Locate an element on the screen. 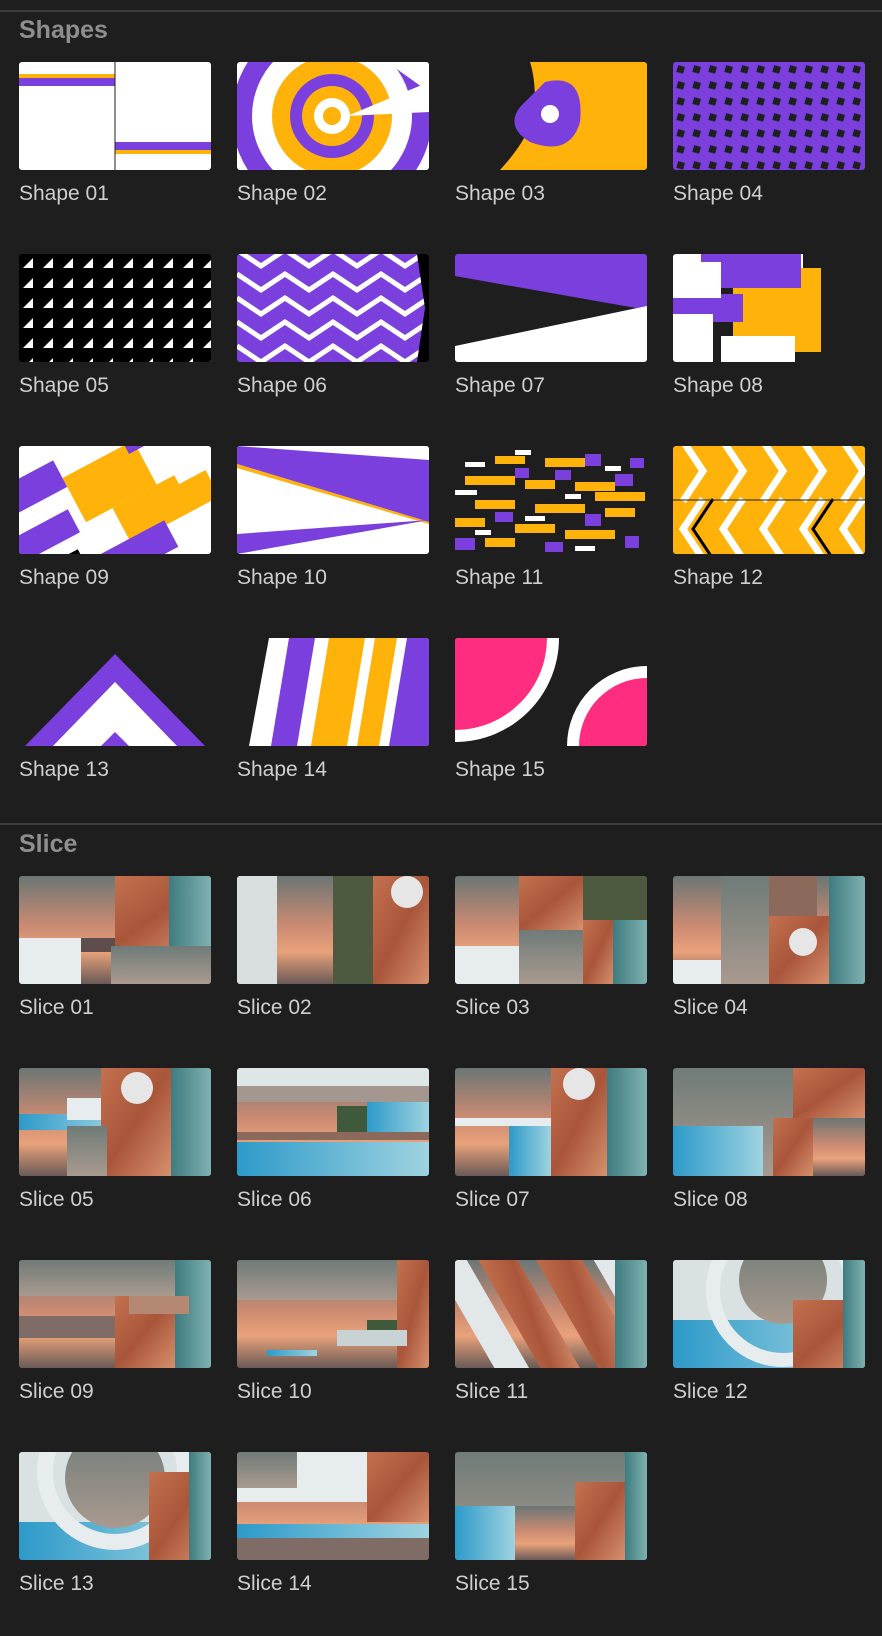 Image resolution: width=882 pixels, height=1636 pixels. shape-tile-12: Shape 12 is located at coordinates (769, 517).